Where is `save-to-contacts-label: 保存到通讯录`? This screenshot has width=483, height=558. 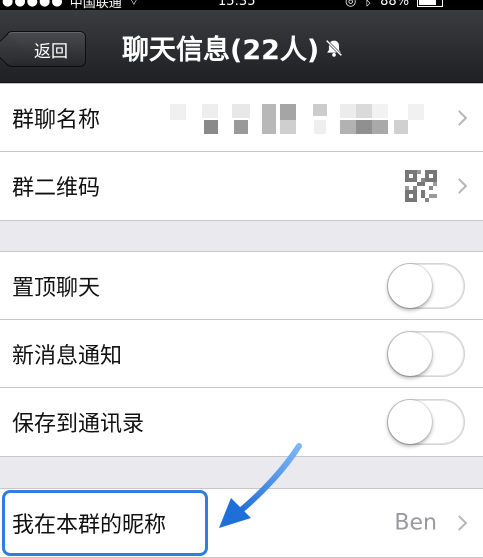
save-to-contacts-label: 保存到通讯录 is located at coordinates (78, 424).